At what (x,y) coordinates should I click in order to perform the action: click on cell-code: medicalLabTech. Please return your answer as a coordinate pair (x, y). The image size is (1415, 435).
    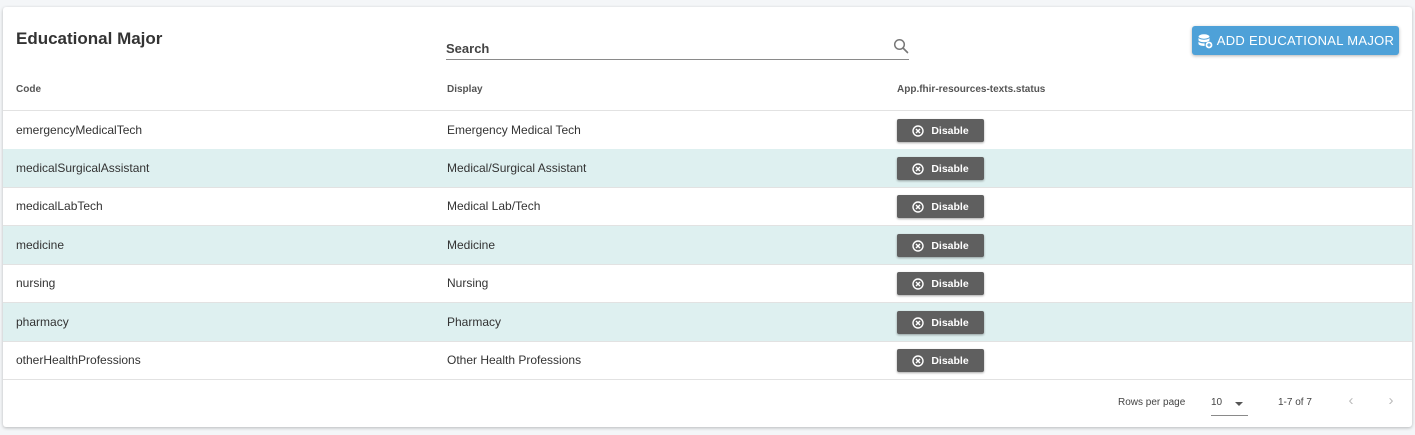
    Looking at the image, I should click on (59, 206).